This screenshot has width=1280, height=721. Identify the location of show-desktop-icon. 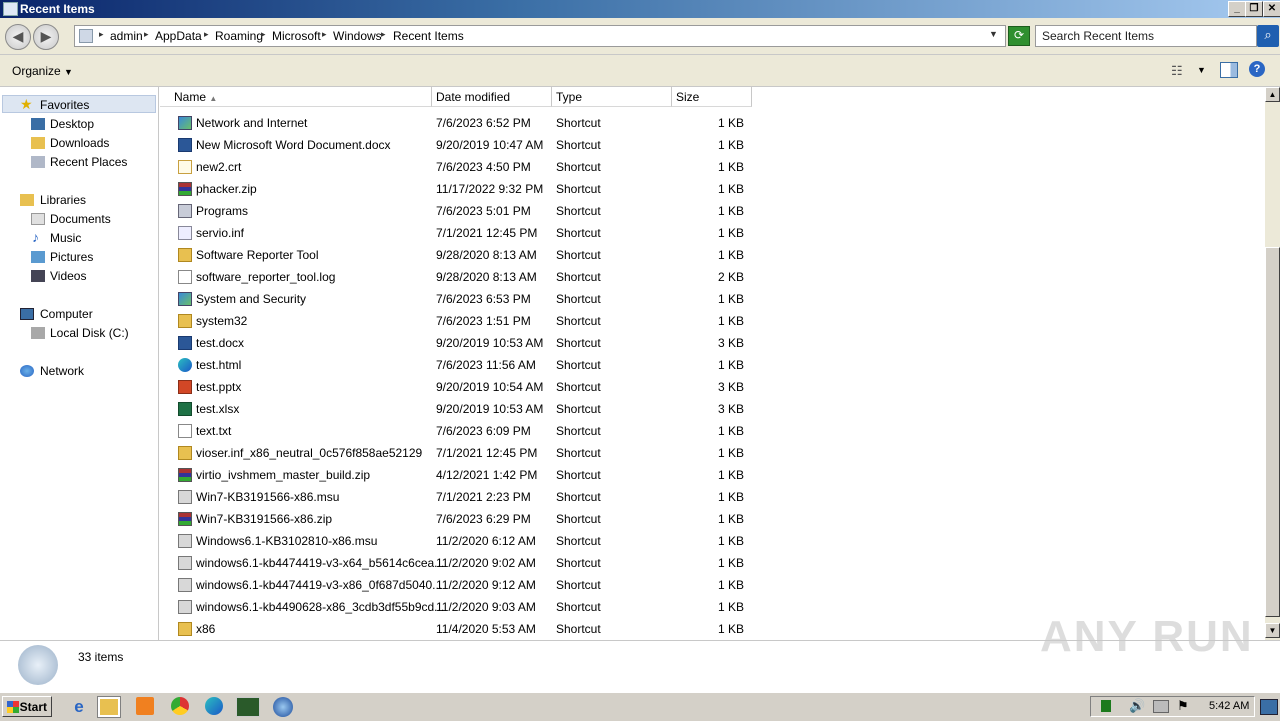
(1269, 707).